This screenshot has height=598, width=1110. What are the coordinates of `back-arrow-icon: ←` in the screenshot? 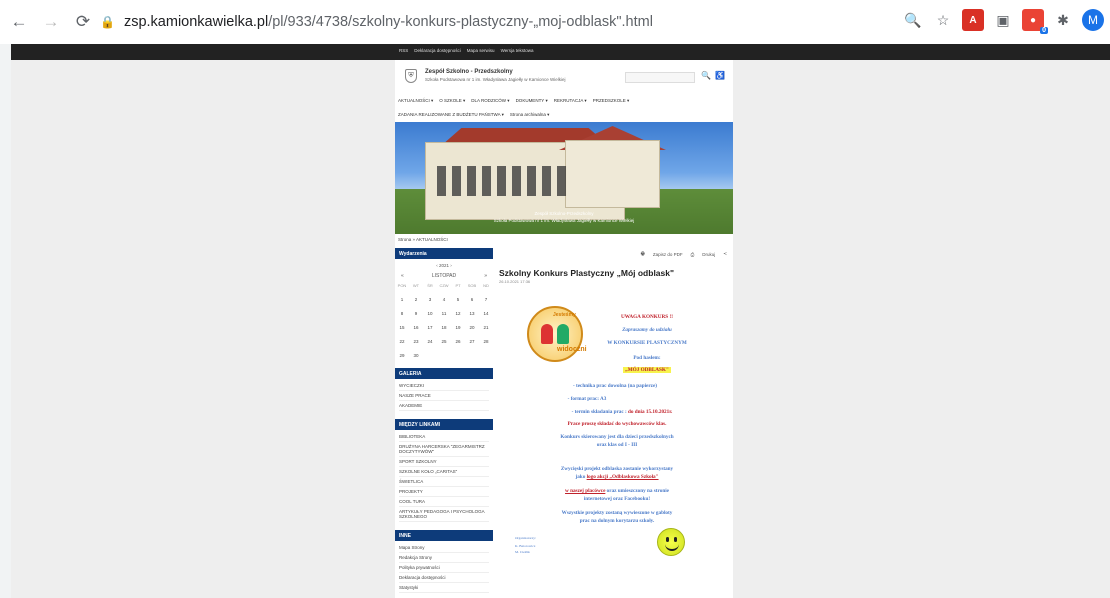 It's located at (19, 22).